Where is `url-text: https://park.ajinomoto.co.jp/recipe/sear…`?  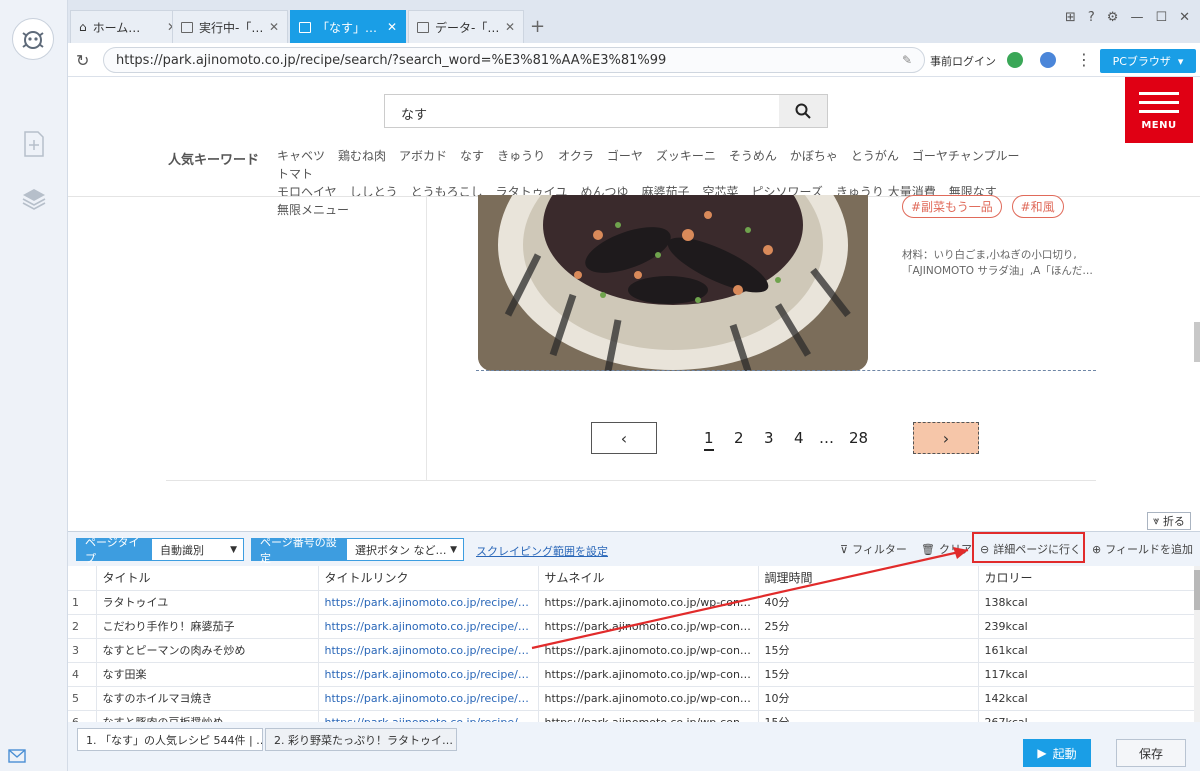
url-text: https://park.ajinomoto.co.jp/recipe/sear… is located at coordinates (391, 60).